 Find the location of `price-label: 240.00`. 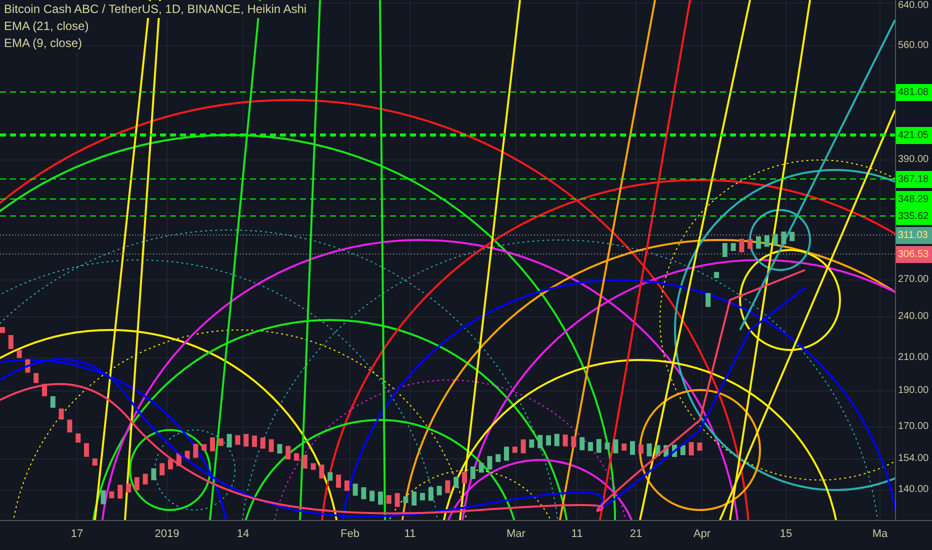

price-label: 240.00 is located at coordinates (913, 317).